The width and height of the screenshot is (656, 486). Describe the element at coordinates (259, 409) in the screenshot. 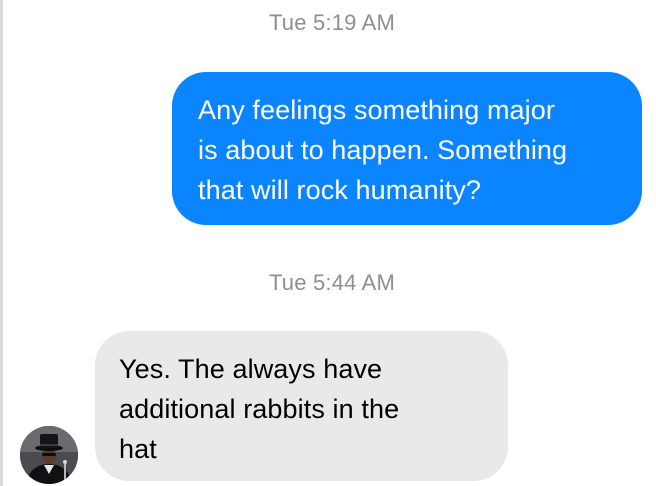

I see `message-text-line: additional rabbits in the` at that location.